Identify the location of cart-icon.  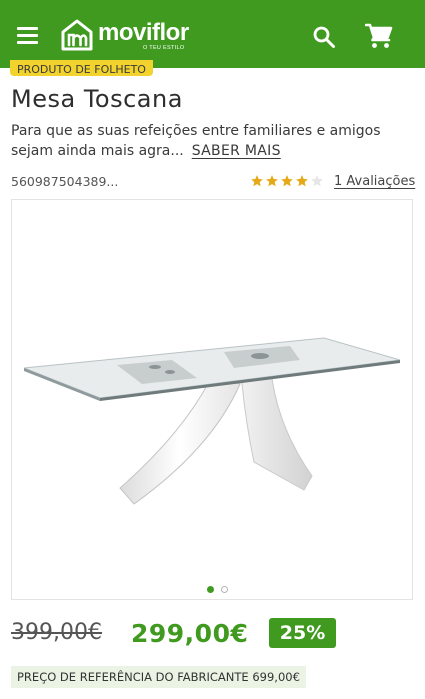
(379, 36).